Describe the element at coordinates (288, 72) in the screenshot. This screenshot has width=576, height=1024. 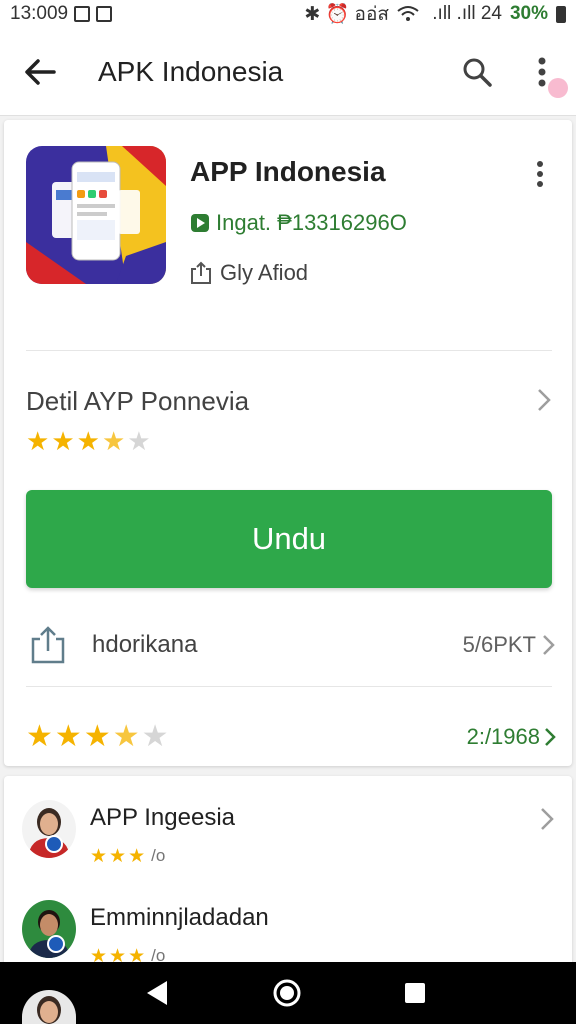
I see `app-bar: APK Indonesia` at that location.